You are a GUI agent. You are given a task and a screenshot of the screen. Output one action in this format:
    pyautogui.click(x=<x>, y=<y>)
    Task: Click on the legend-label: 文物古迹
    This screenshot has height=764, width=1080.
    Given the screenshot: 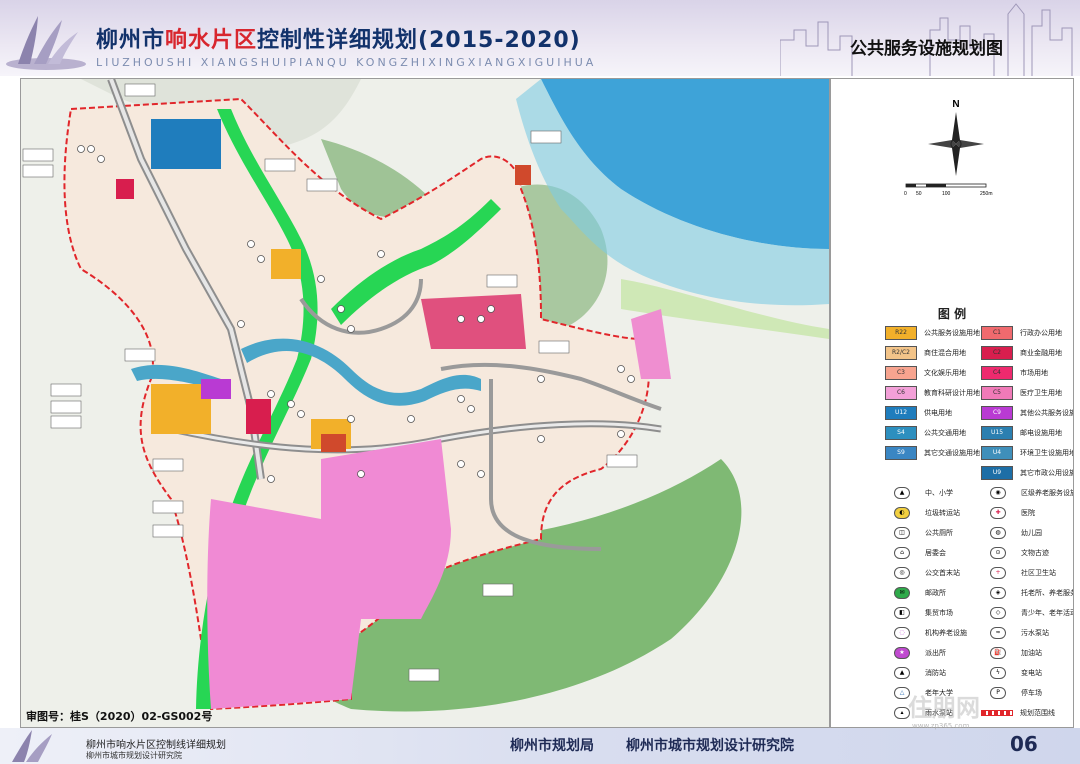 What is the action you would take?
    pyautogui.click(x=1035, y=553)
    